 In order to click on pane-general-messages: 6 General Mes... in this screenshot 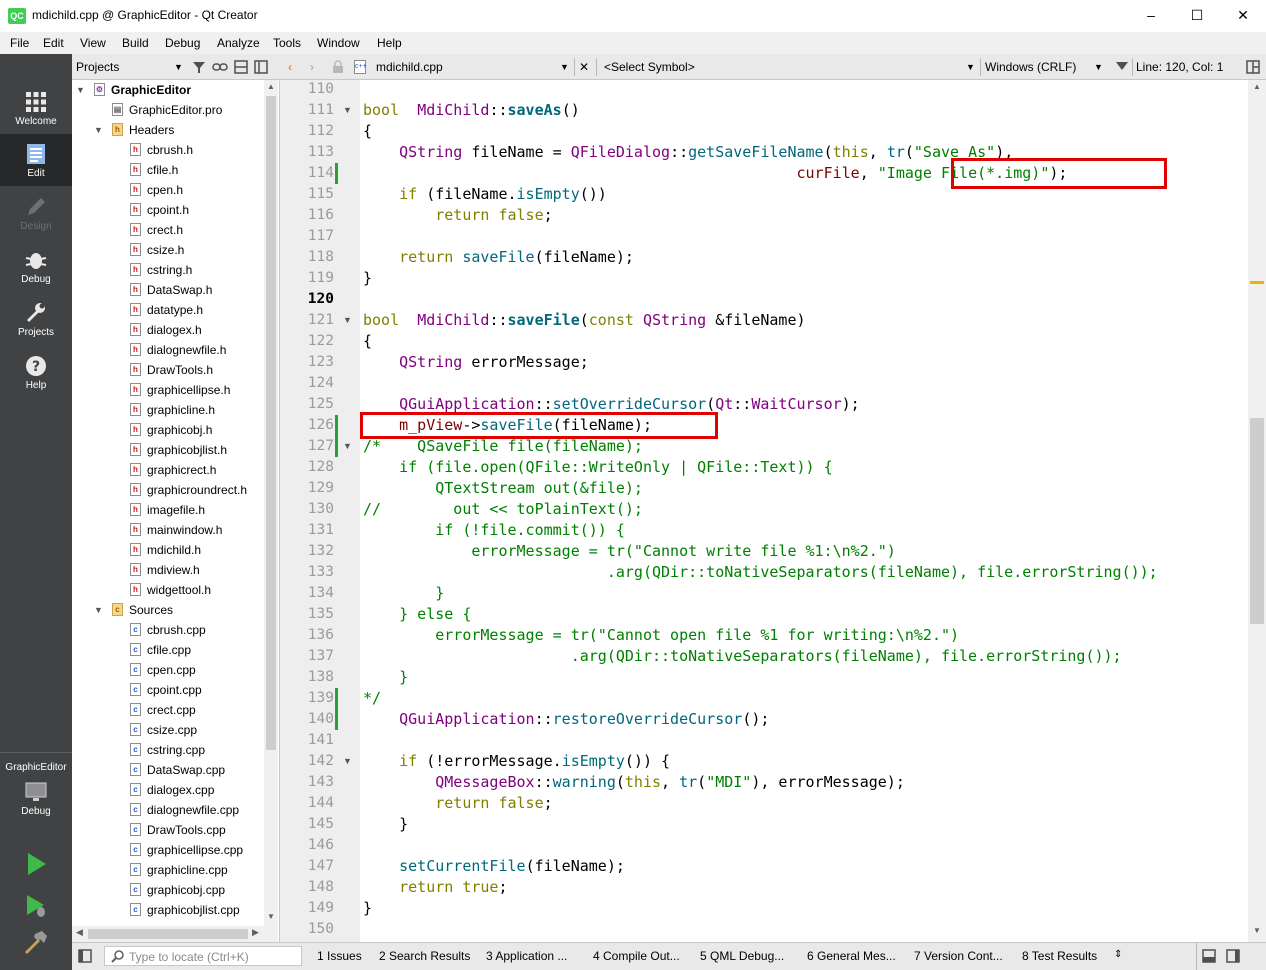, I will do `click(851, 956)`.